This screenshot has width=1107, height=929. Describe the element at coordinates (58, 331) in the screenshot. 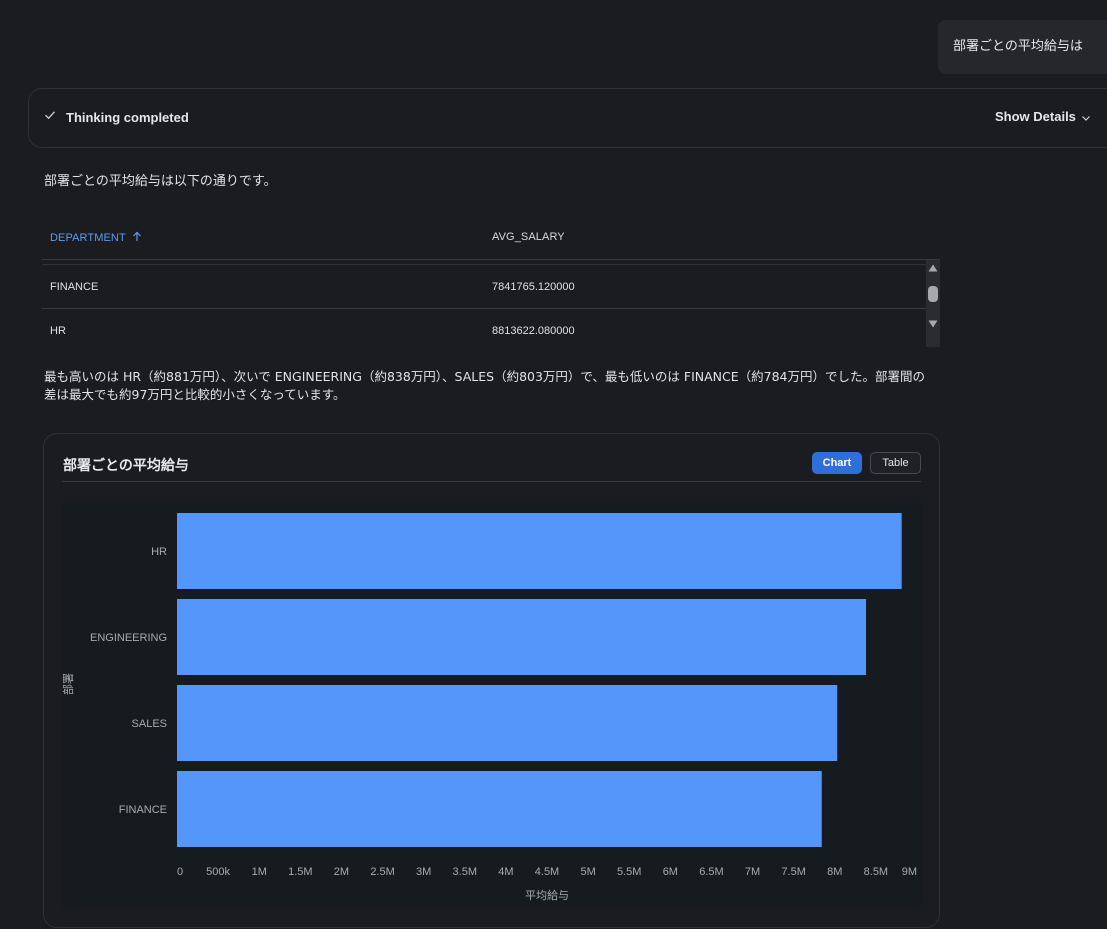

I see `table-cell: HR` at that location.